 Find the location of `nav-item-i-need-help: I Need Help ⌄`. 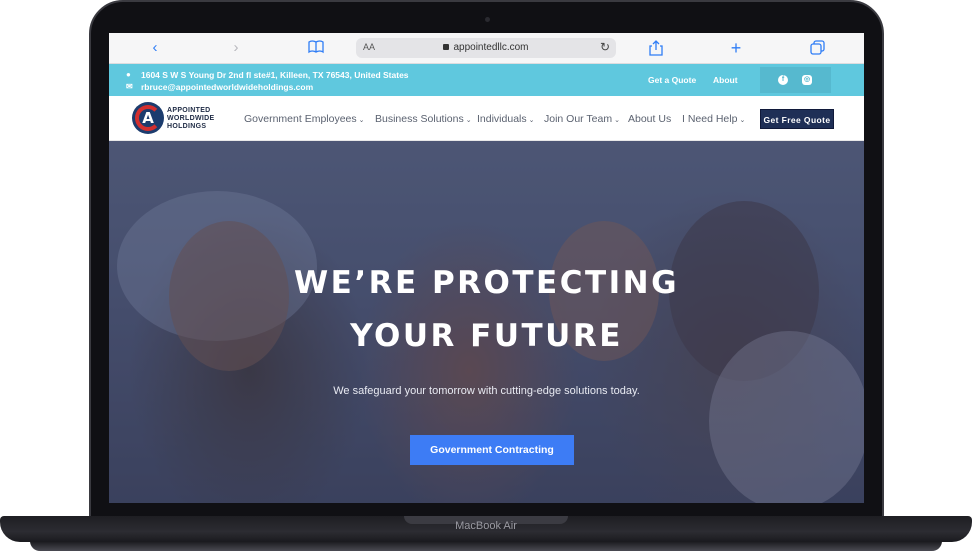

nav-item-i-need-help: I Need Help ⌄ is located at coordinates (713, 119).